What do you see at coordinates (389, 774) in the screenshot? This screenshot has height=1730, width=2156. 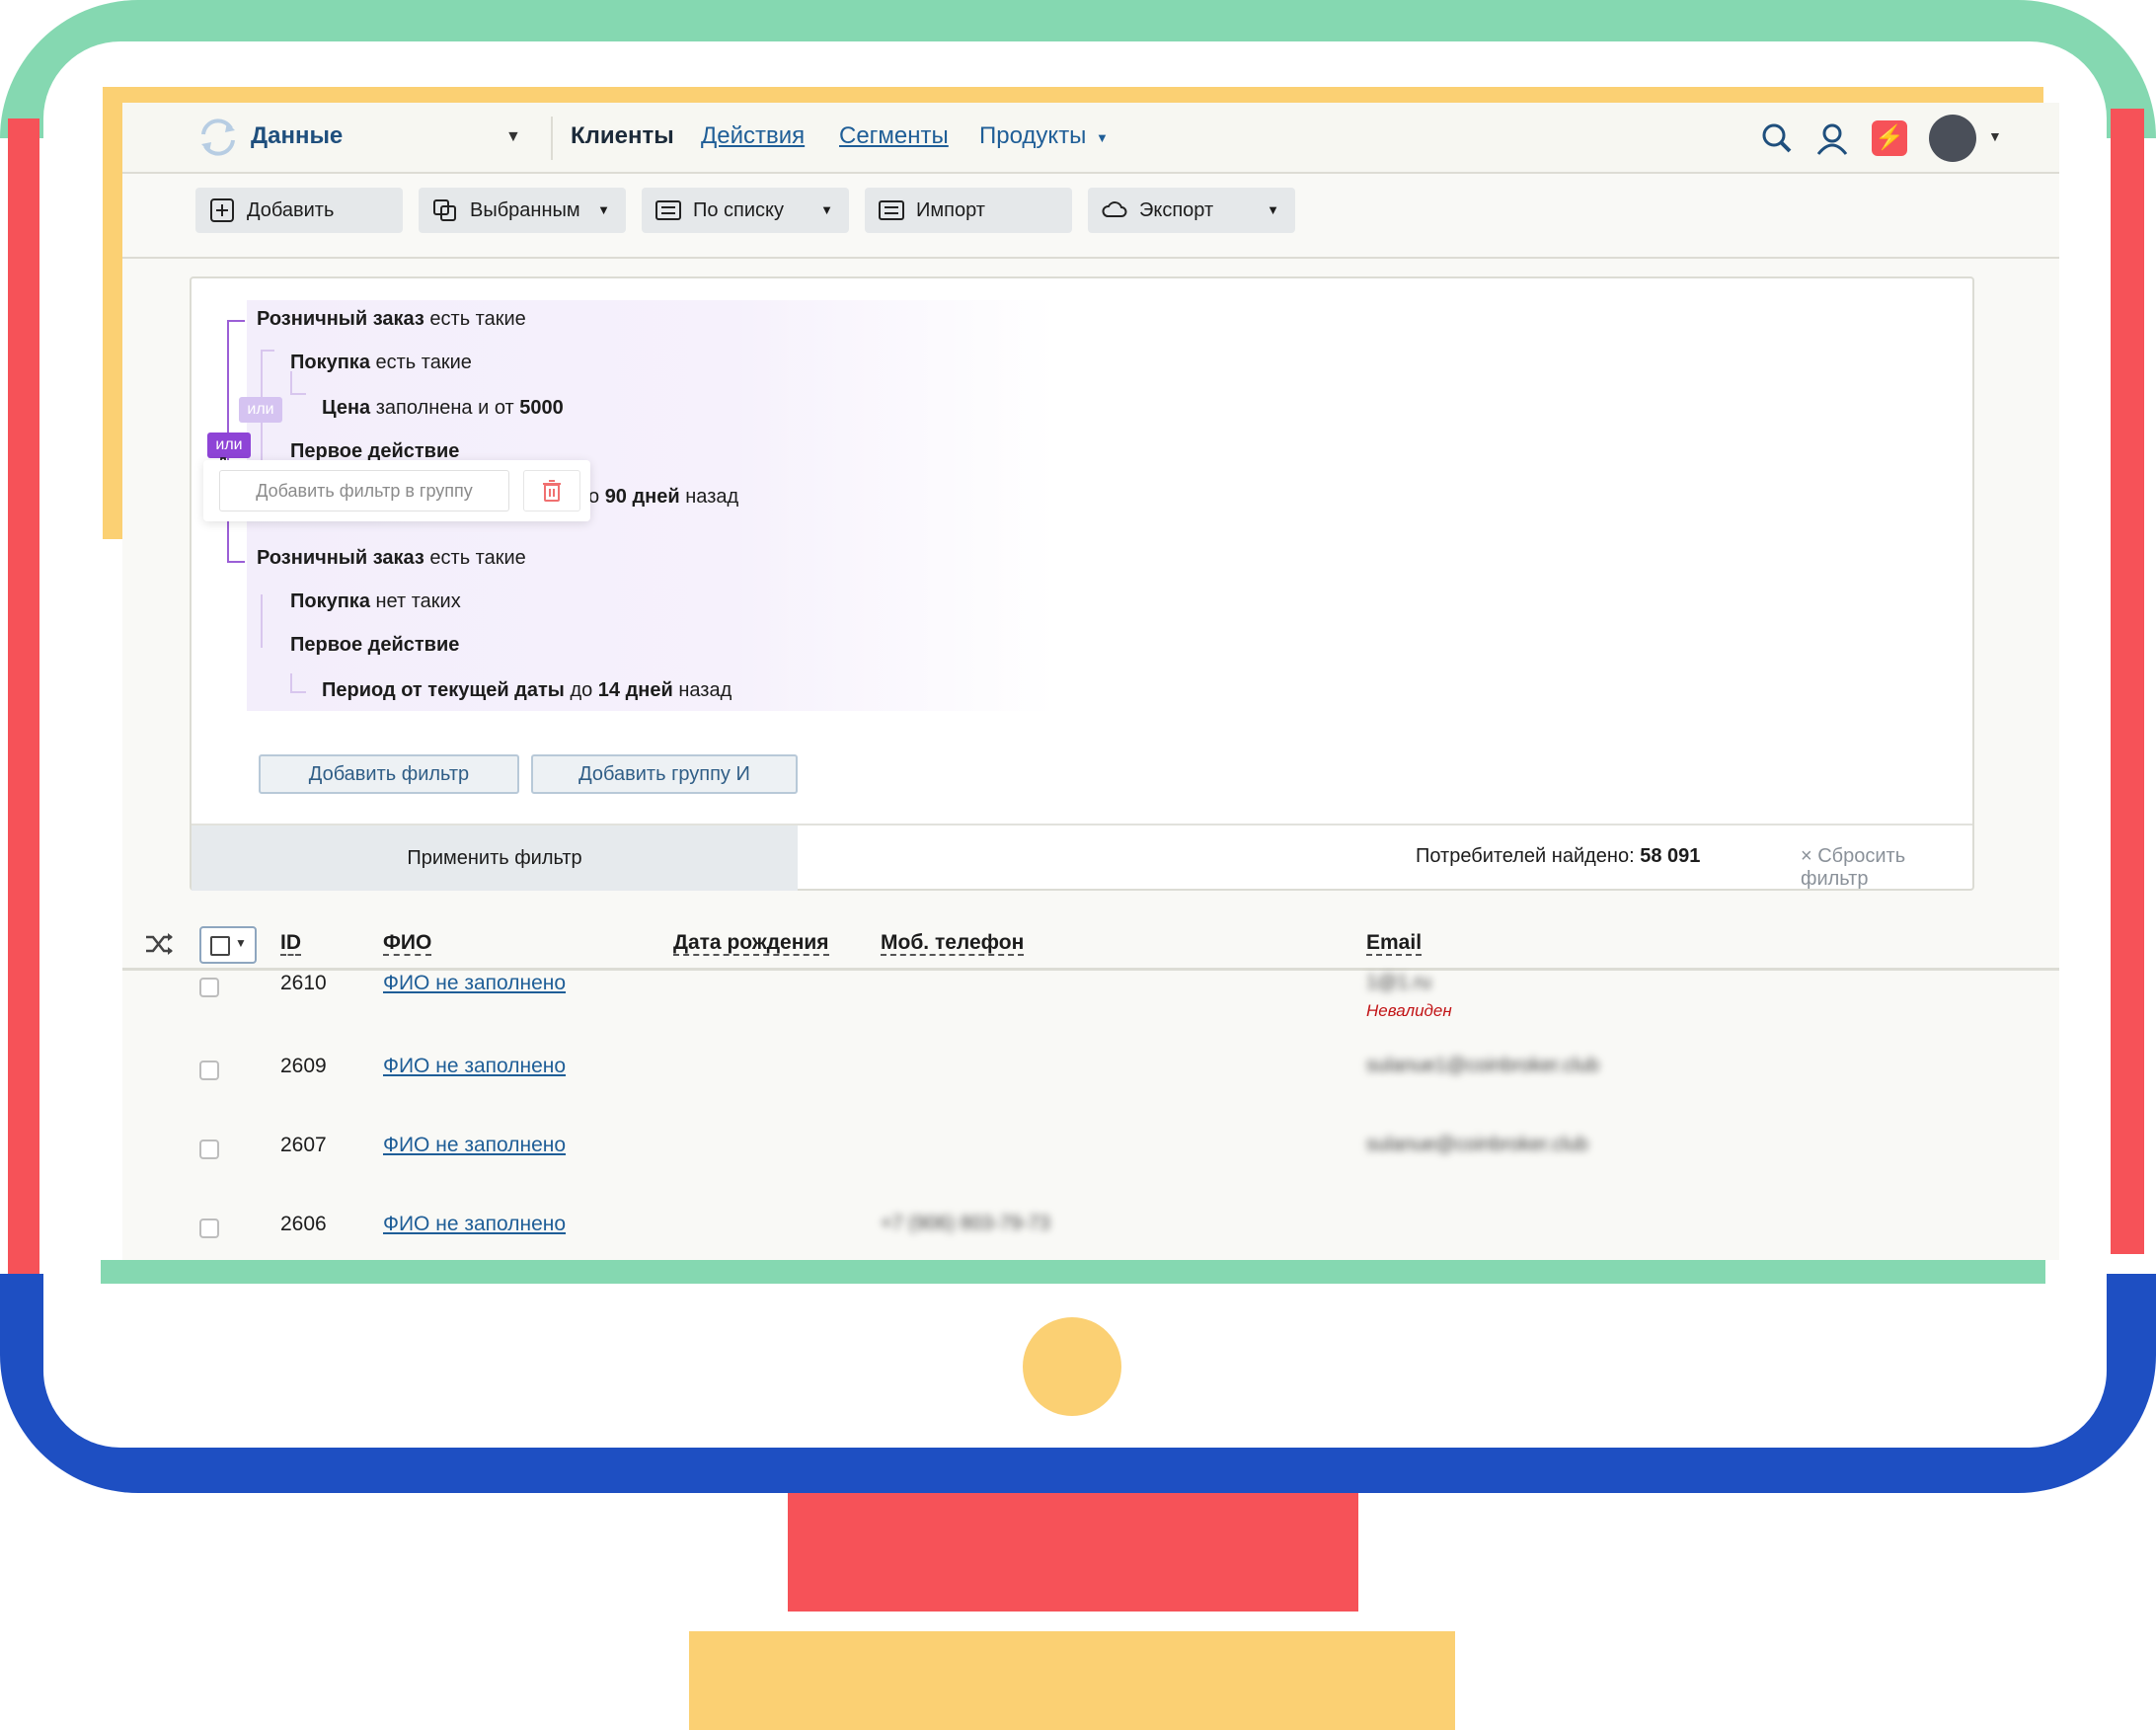 I see `add-filter-button: Добавить фильтр` at bounding box center [389, 774].